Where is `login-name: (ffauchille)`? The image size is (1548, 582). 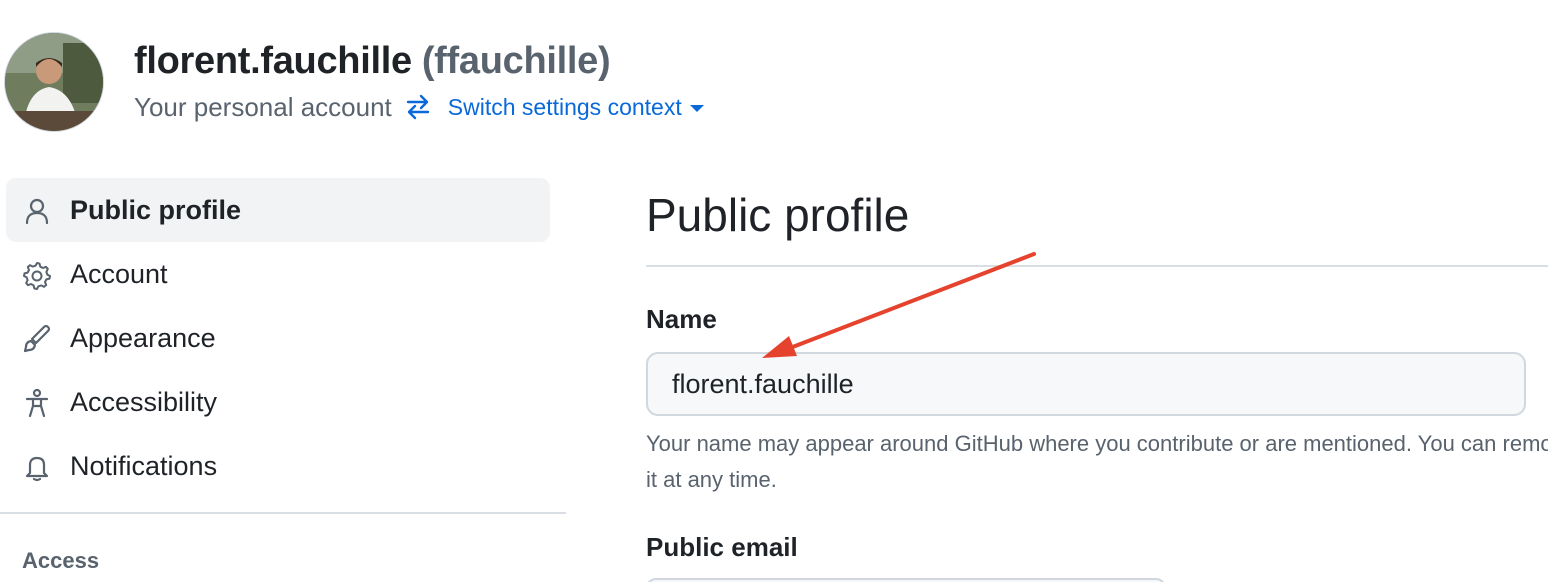 login-name: (ffauchille) is located at coordinates (516, 61).